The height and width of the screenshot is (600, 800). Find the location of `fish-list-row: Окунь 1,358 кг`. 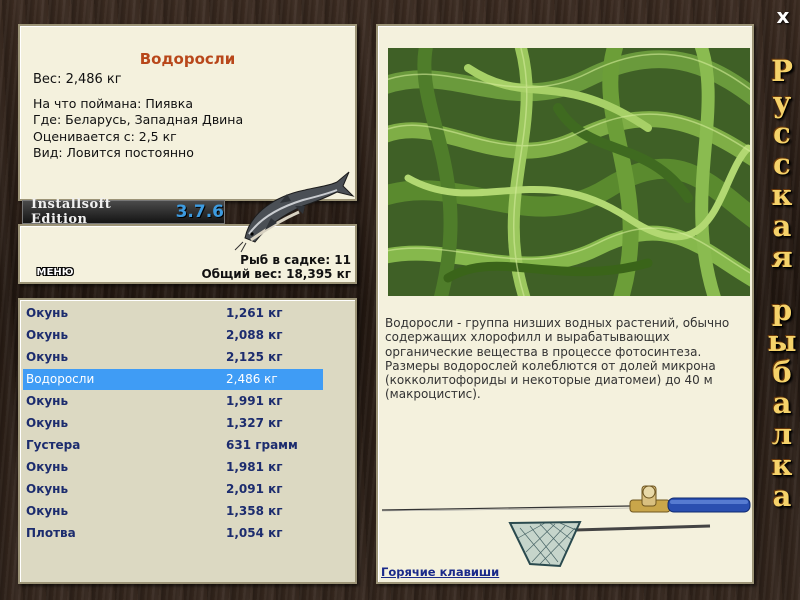

fish-list-row: Окунь 1,358 кг is located at coordinates (173, 511).